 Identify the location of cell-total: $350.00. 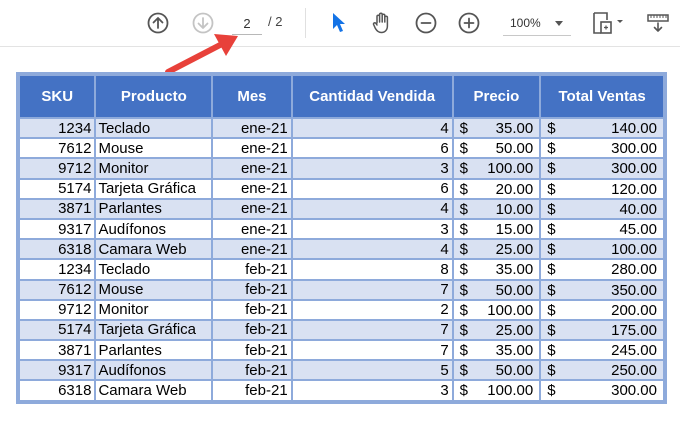
(602, 289).